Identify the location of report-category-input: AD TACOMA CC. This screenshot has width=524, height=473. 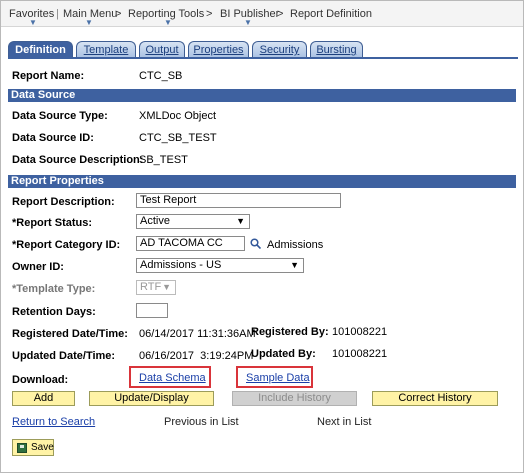
(190, 243).